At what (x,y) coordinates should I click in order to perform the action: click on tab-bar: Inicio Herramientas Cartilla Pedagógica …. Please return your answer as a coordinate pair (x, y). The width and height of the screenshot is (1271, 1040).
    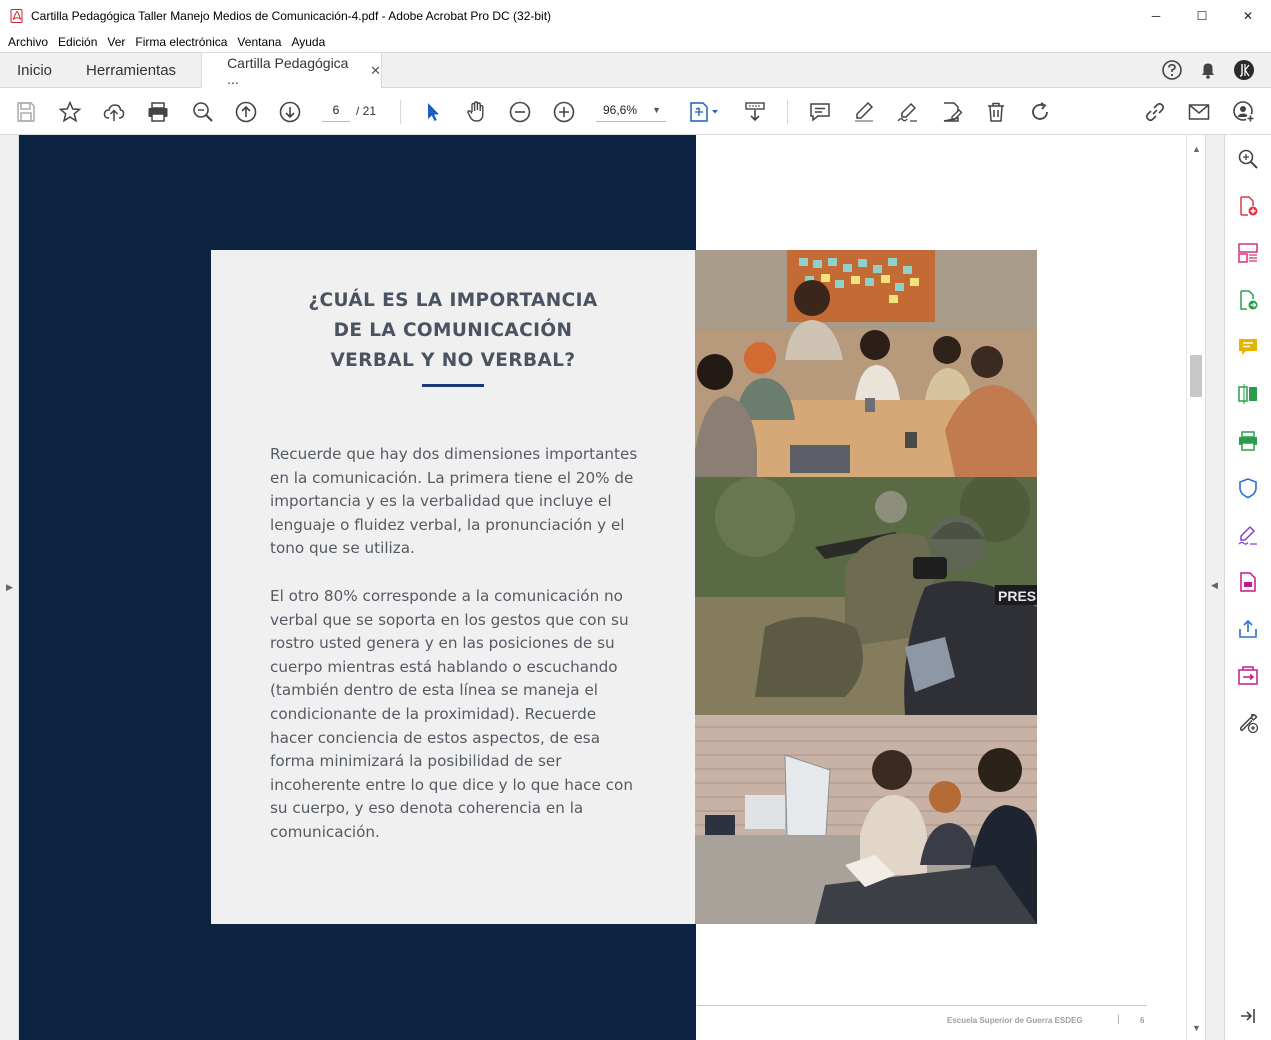
    Looking at the image, I should click on (635, 70).